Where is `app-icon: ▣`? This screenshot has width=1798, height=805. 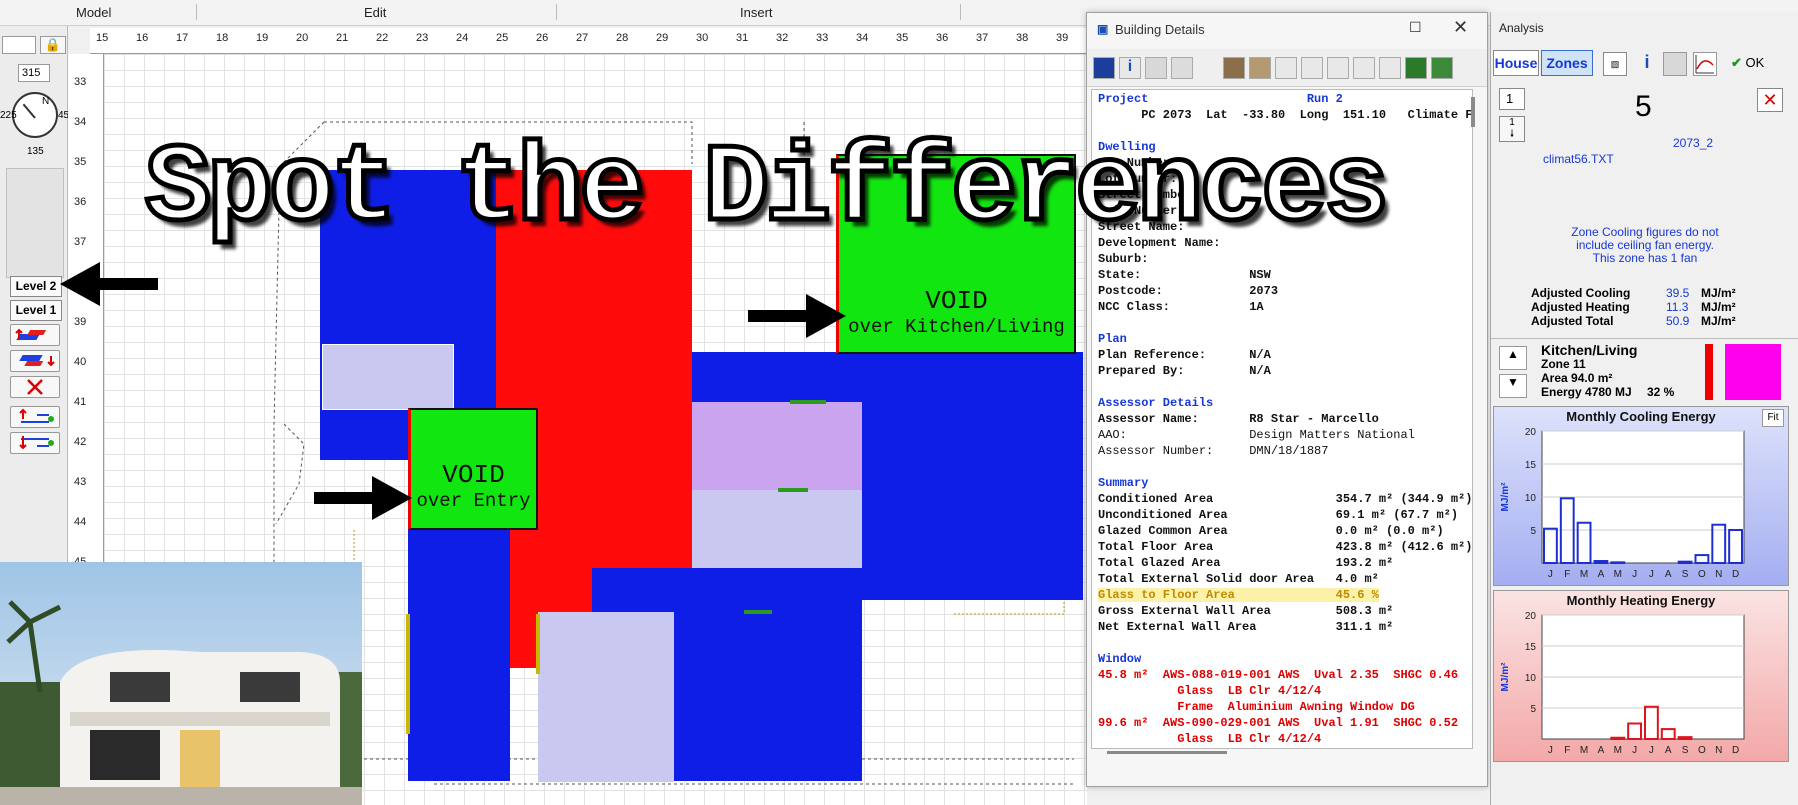
app-icon: ▣ is located at coordinates (1103, 29).